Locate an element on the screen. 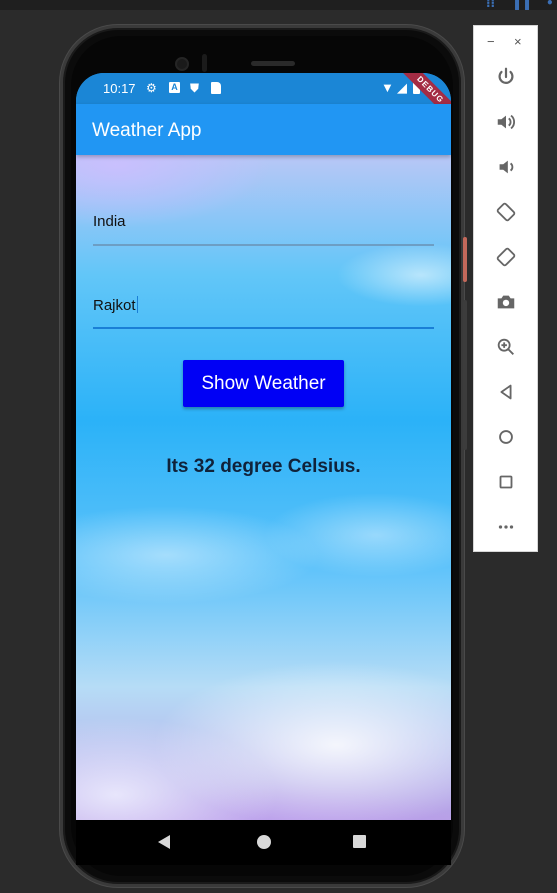 Image resolution: width=557 pixels, height=893 pixels. power-side-button is located at coordinates (465, 259).